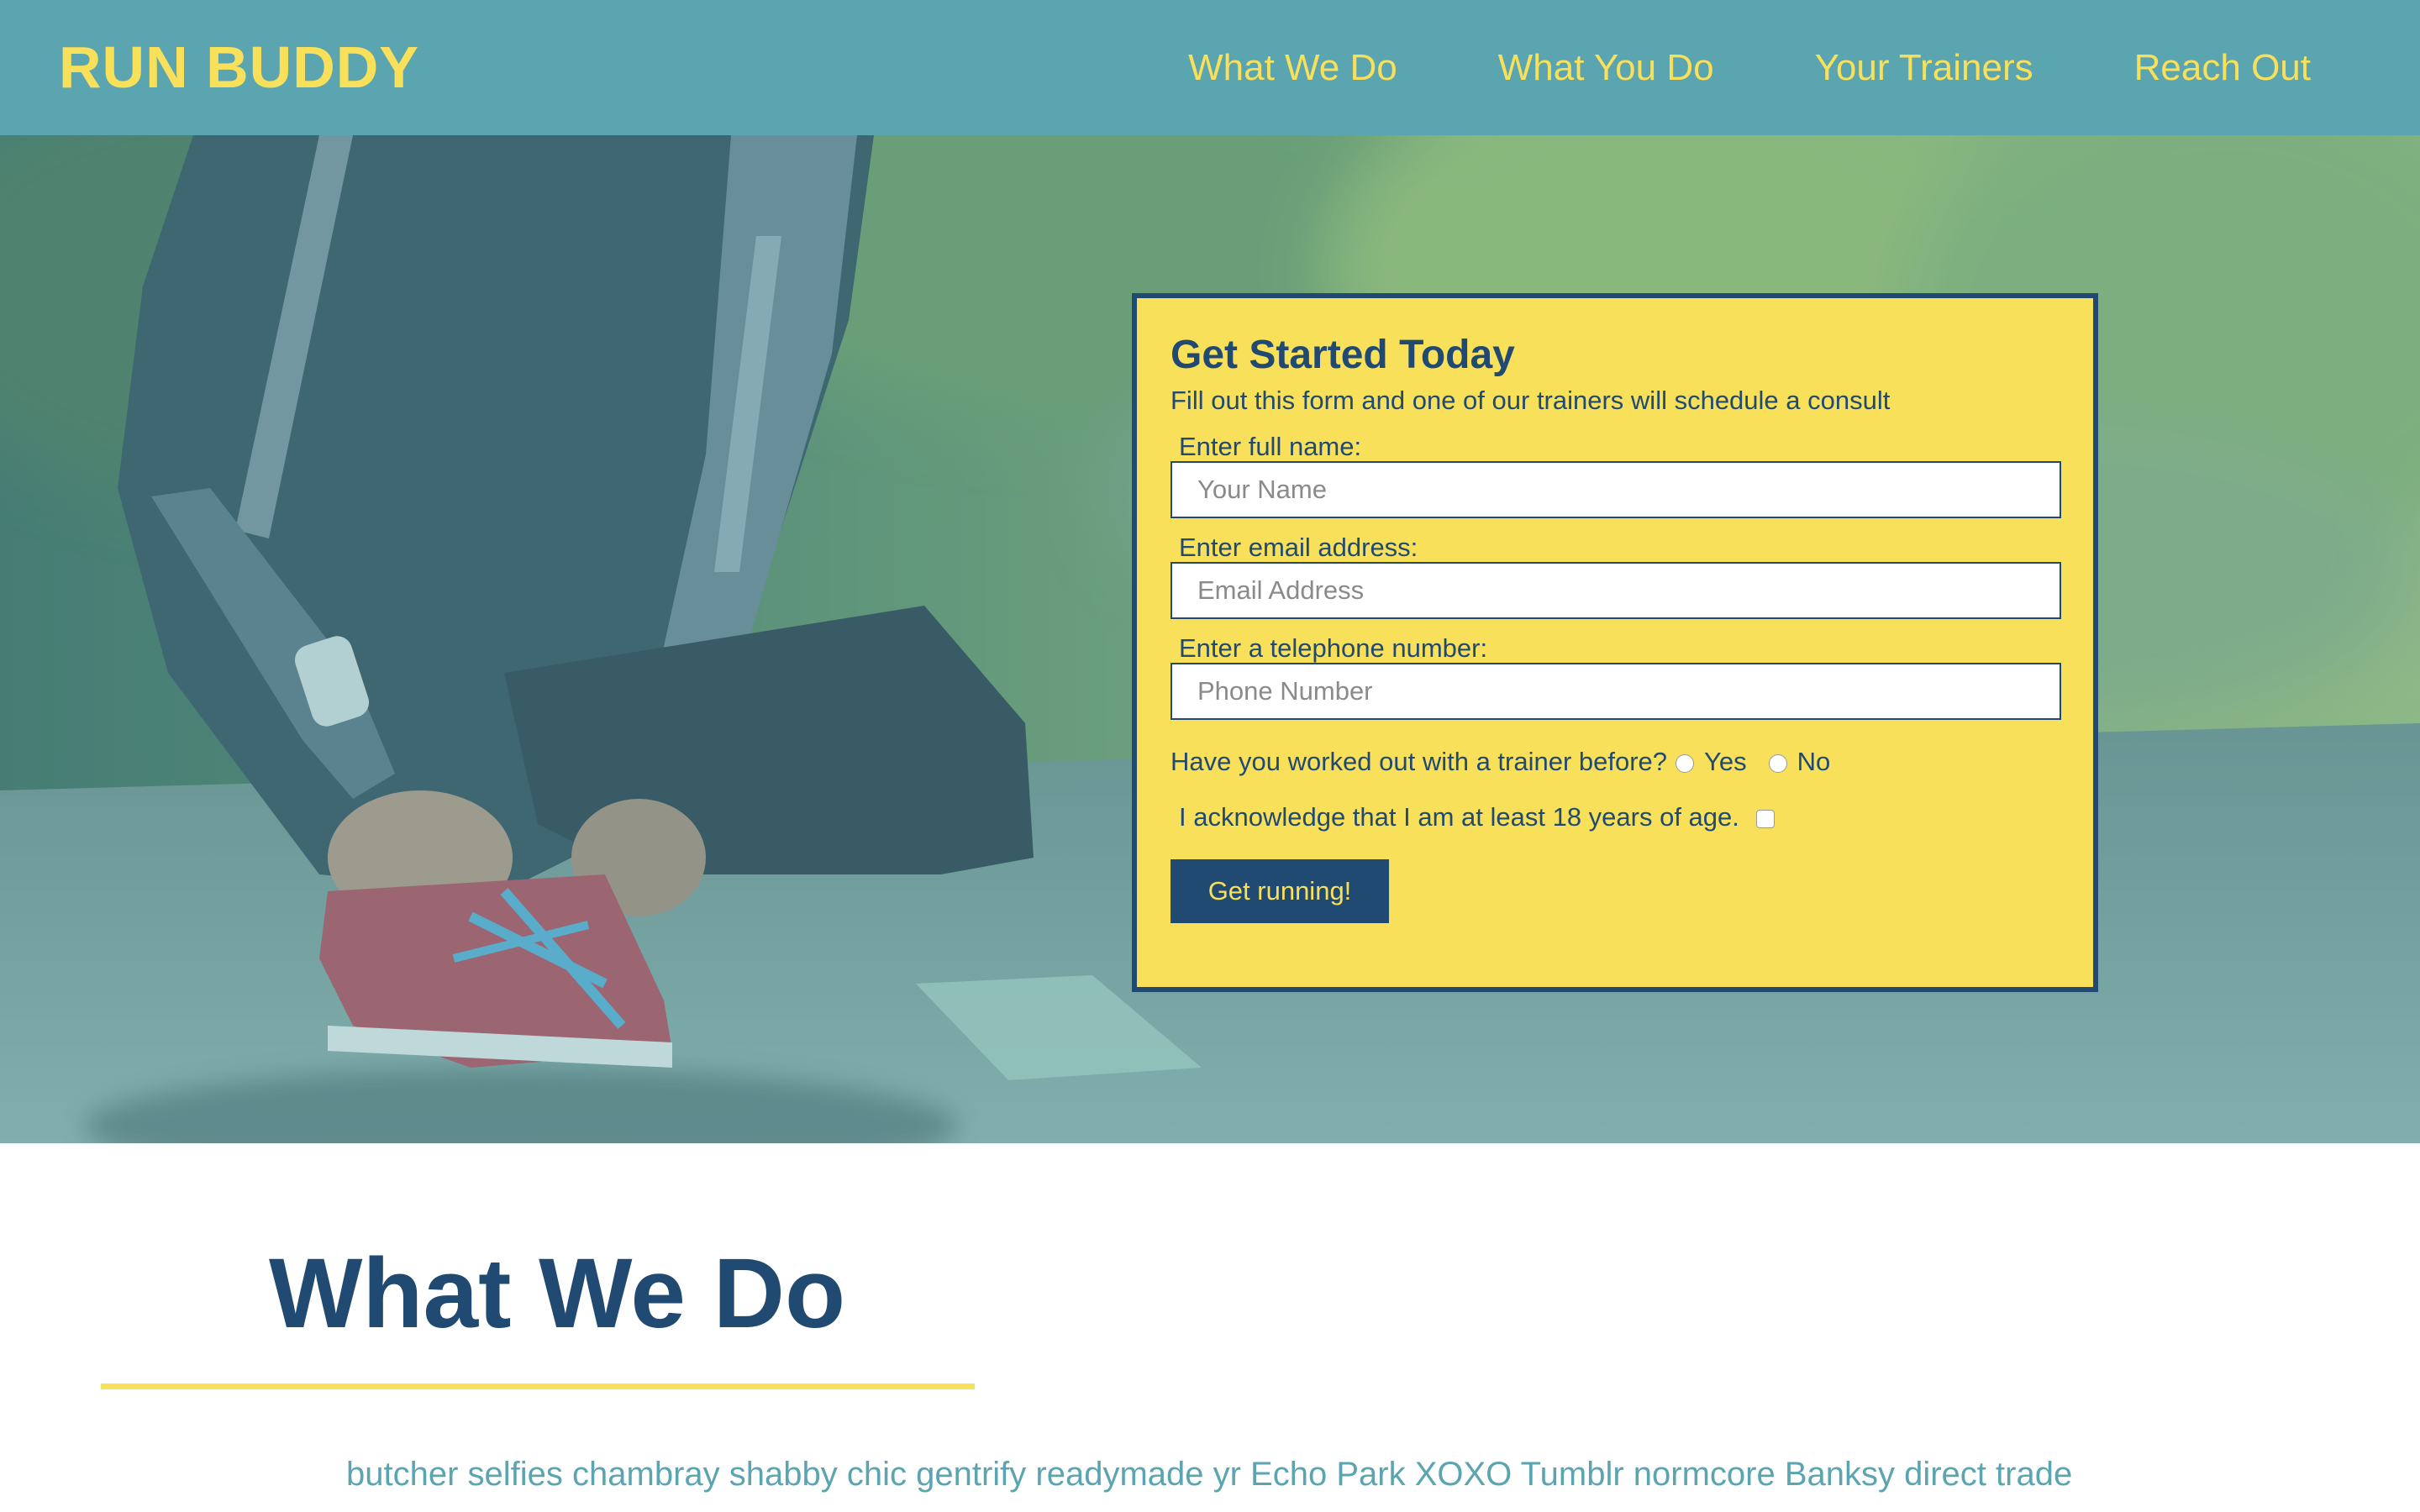  I want to click on phone-label: Enter a telephone number:, so click(1333, 648).